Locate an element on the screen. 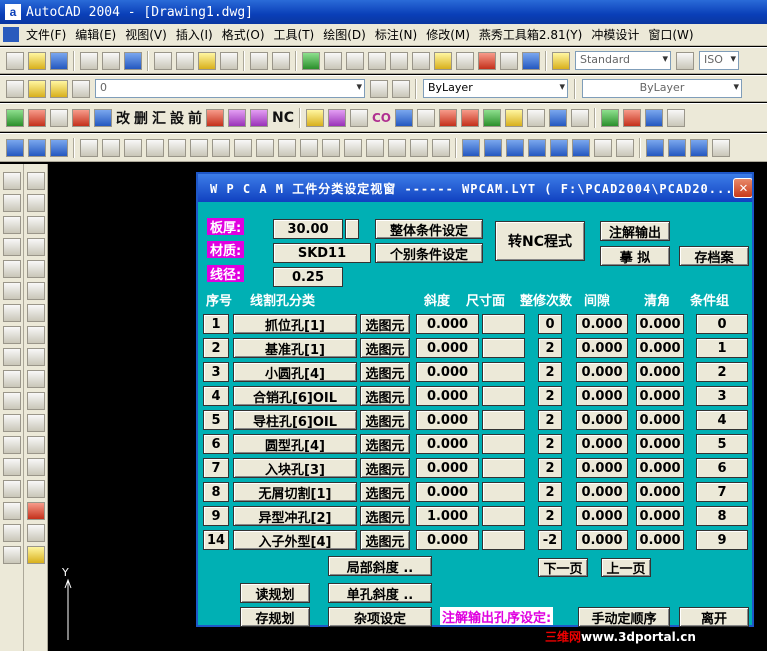 The image size is (767, 651). row-category-button: 合销孔[6]OIL is located at coordinates (295, 396).